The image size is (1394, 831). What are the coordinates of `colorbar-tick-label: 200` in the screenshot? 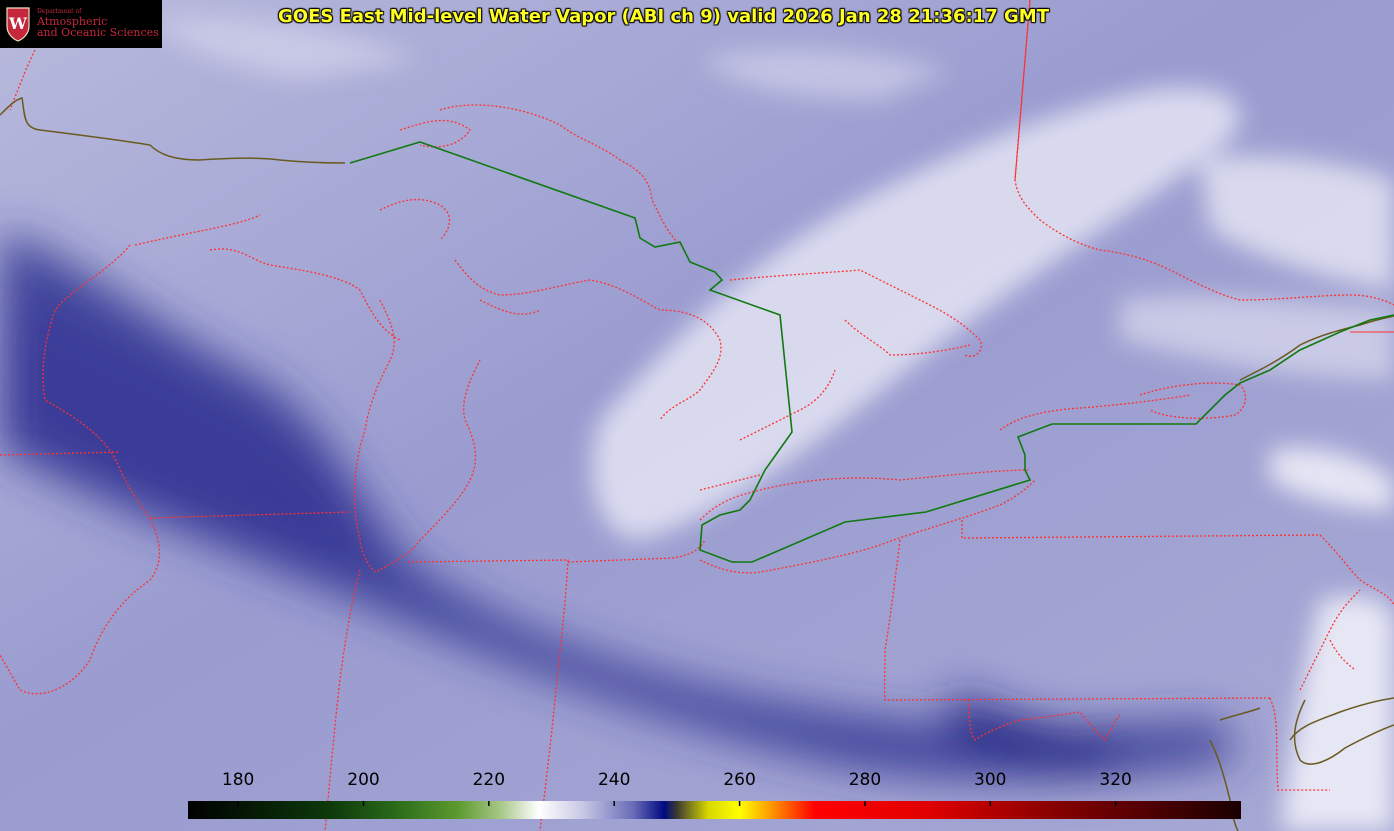 It's located at (363, 780).